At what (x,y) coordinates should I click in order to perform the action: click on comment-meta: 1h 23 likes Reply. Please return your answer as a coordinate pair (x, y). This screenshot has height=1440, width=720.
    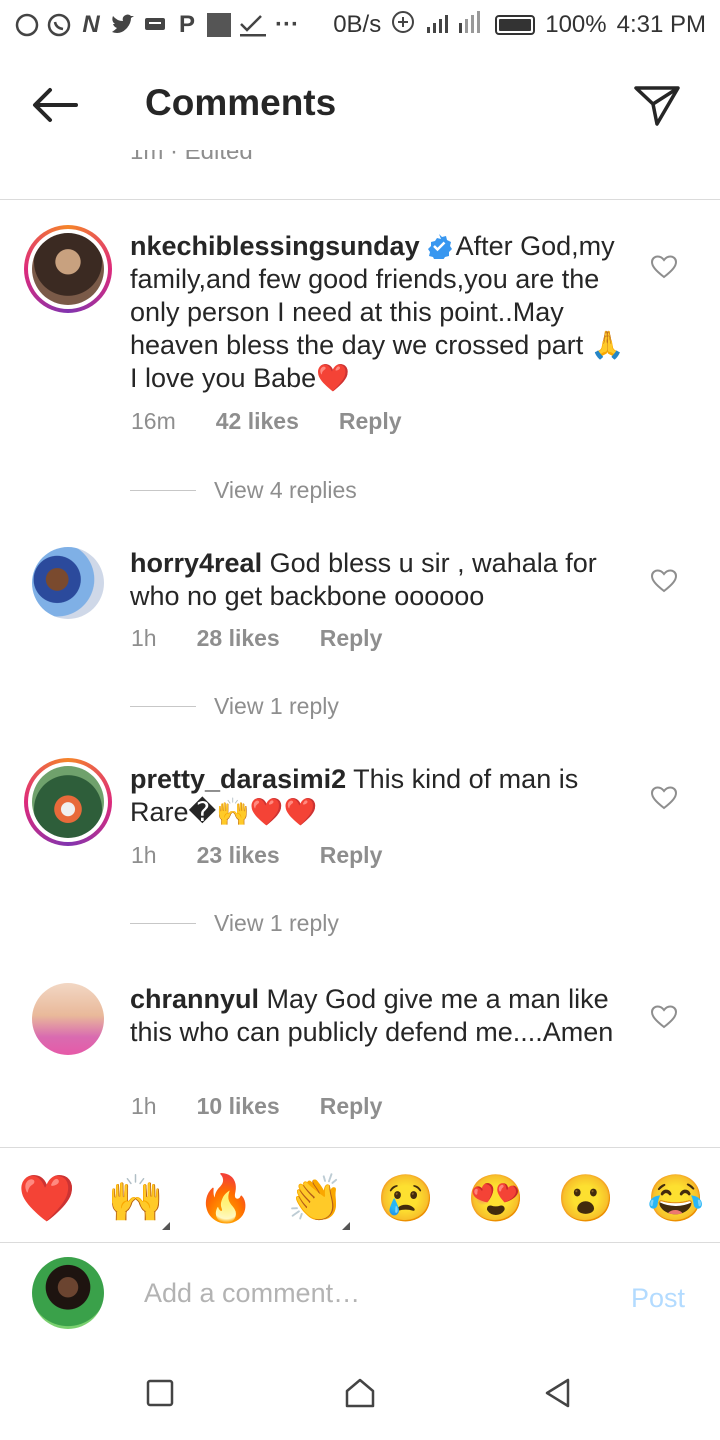
    Looking at the image, I should click on (256, 855).